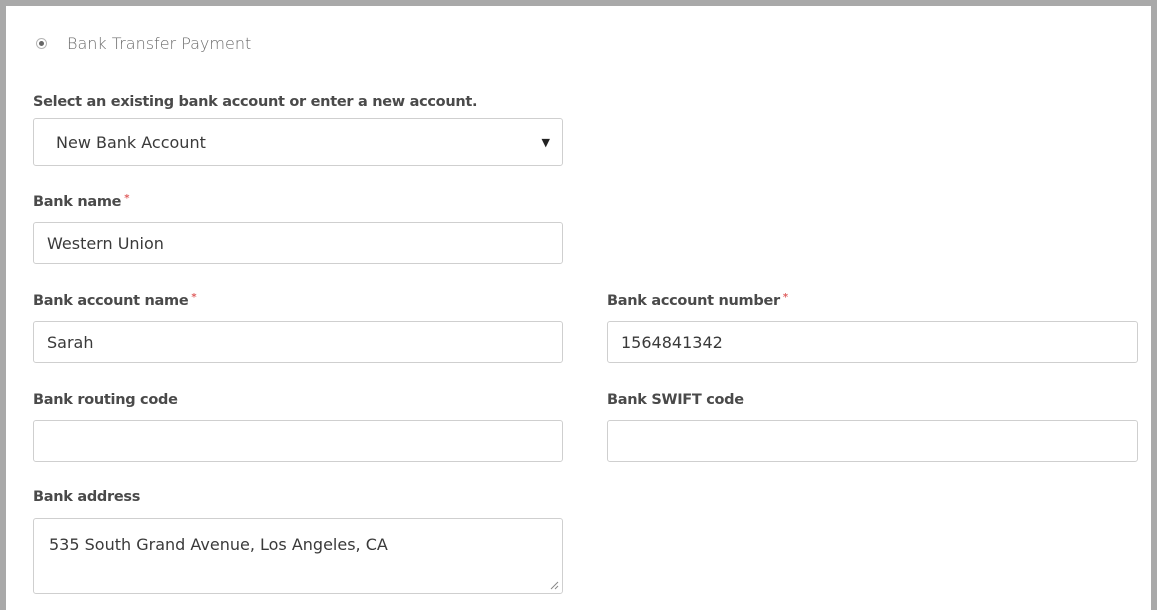 This screenshot has width=1157, height=610. Describe the element at coordinates (298, 342) in the screenshot. I see `bank-account-name-input: Sarah` at that location.